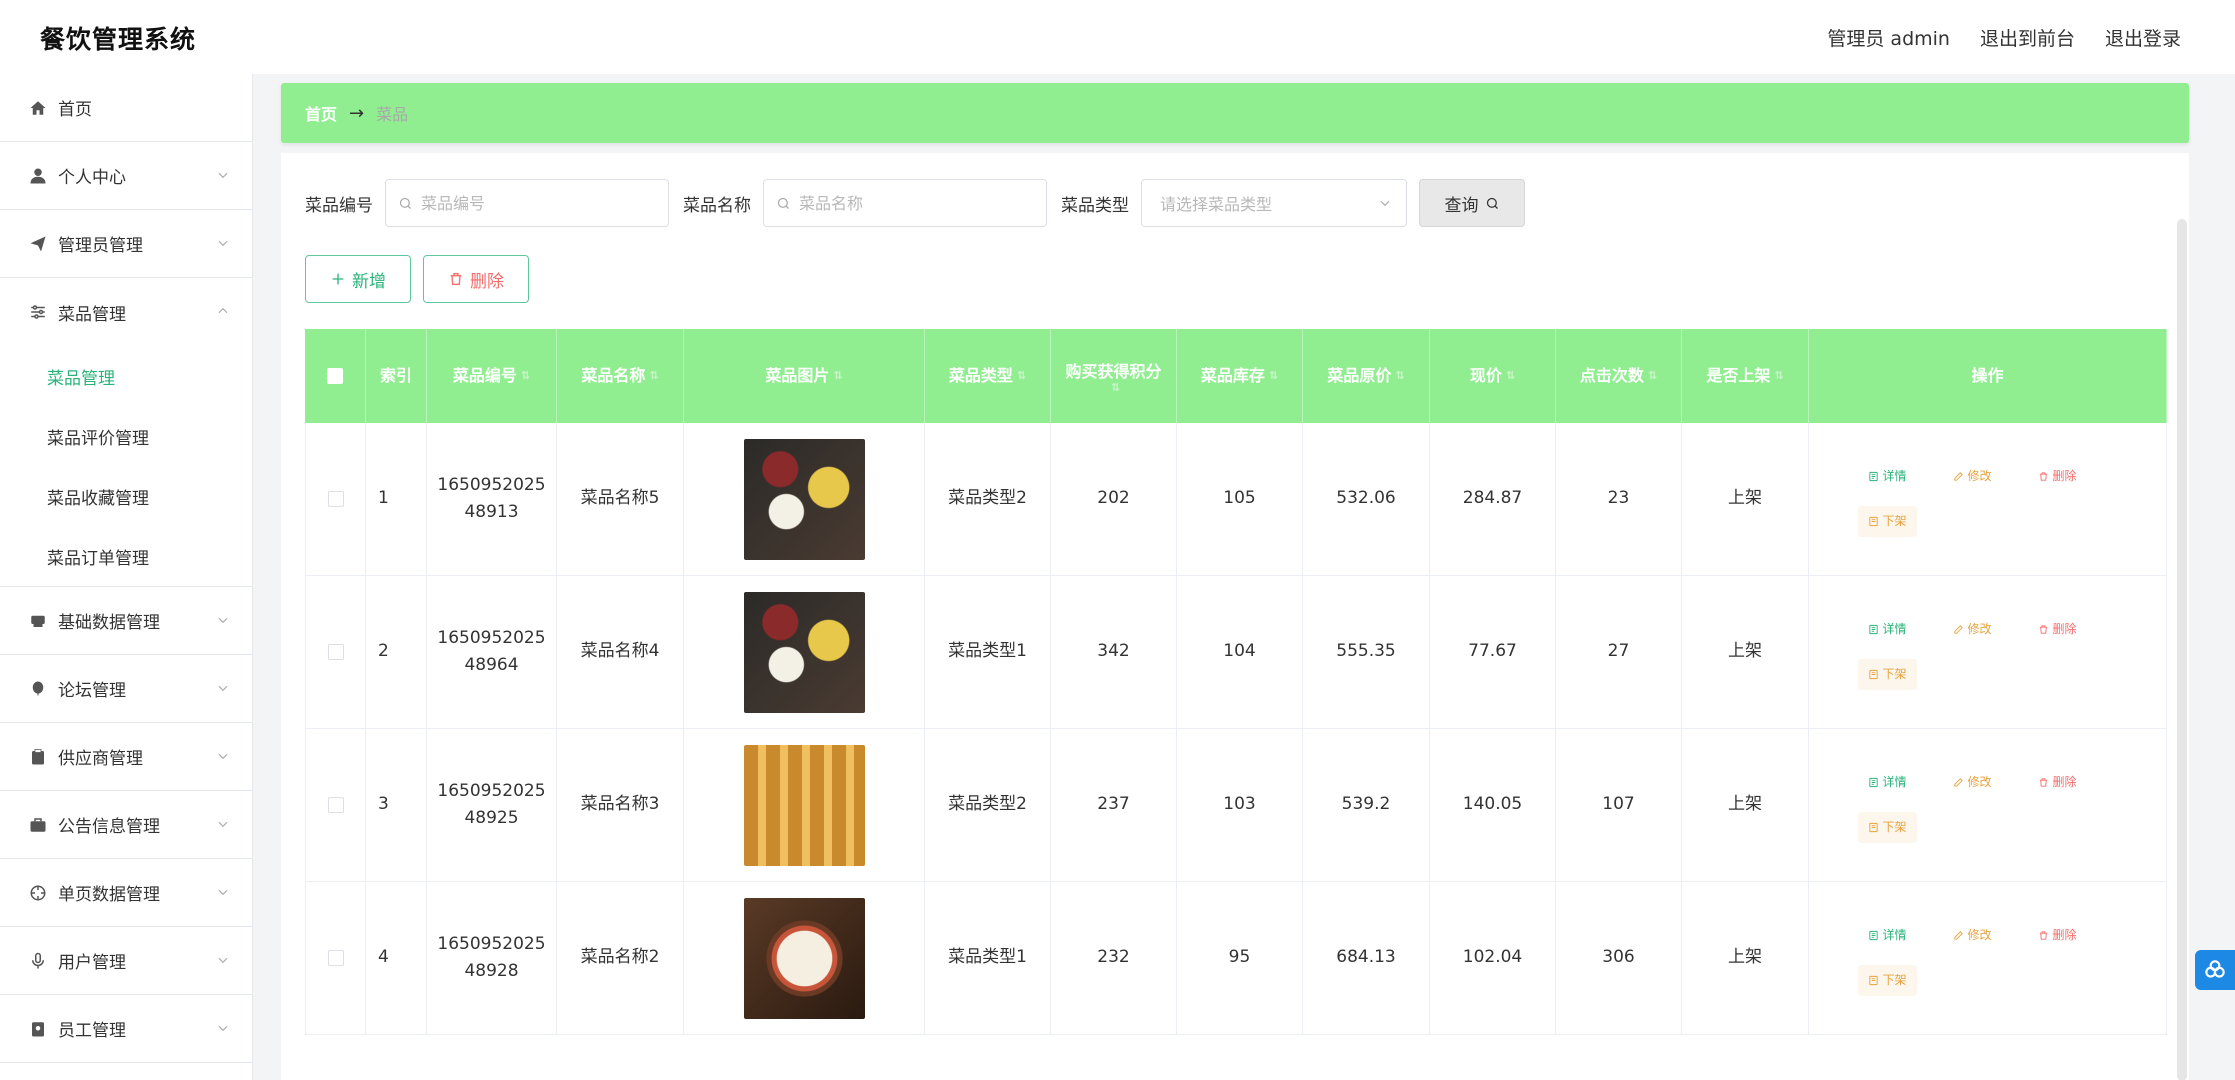  I want to click on sidebar-item-base-data: 基础数据管理, so click(126, 621).